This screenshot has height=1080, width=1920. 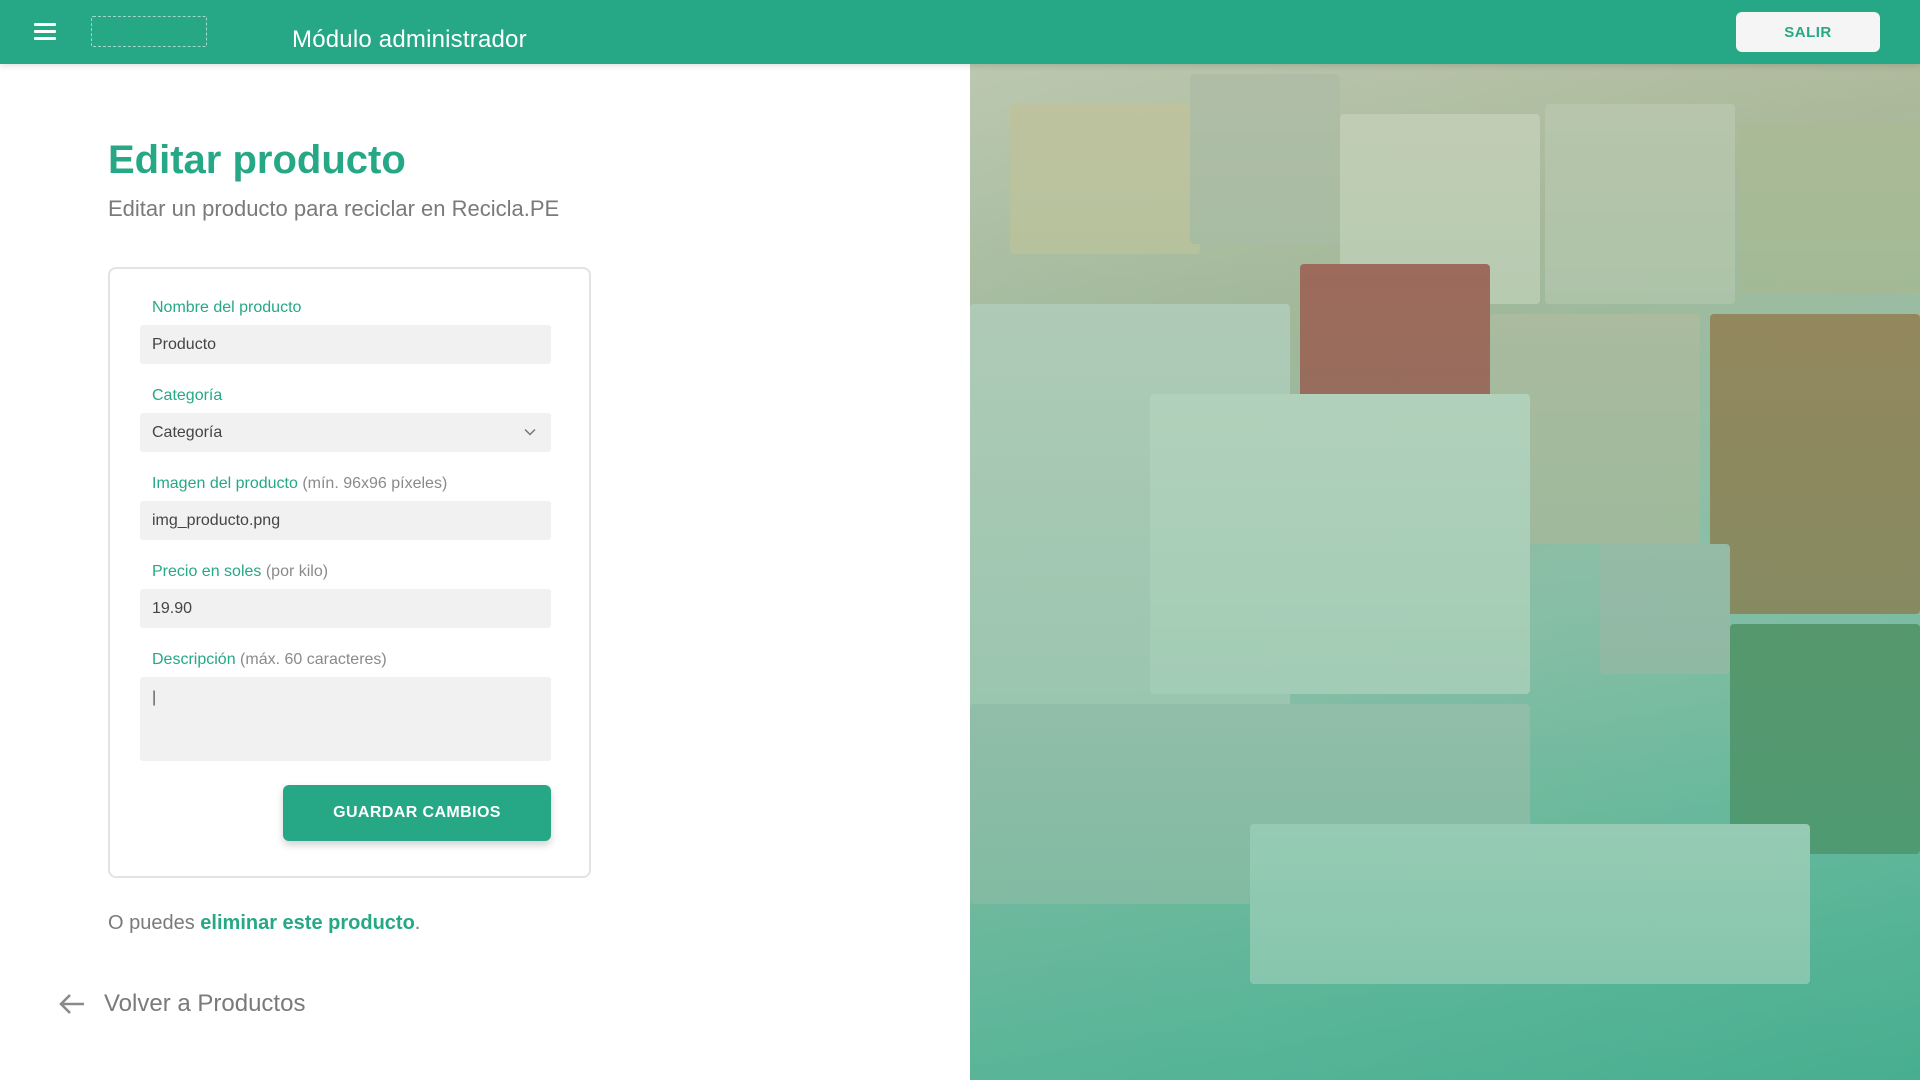 I want to click on page-title: Editar producto, so click(x=257, y=160).